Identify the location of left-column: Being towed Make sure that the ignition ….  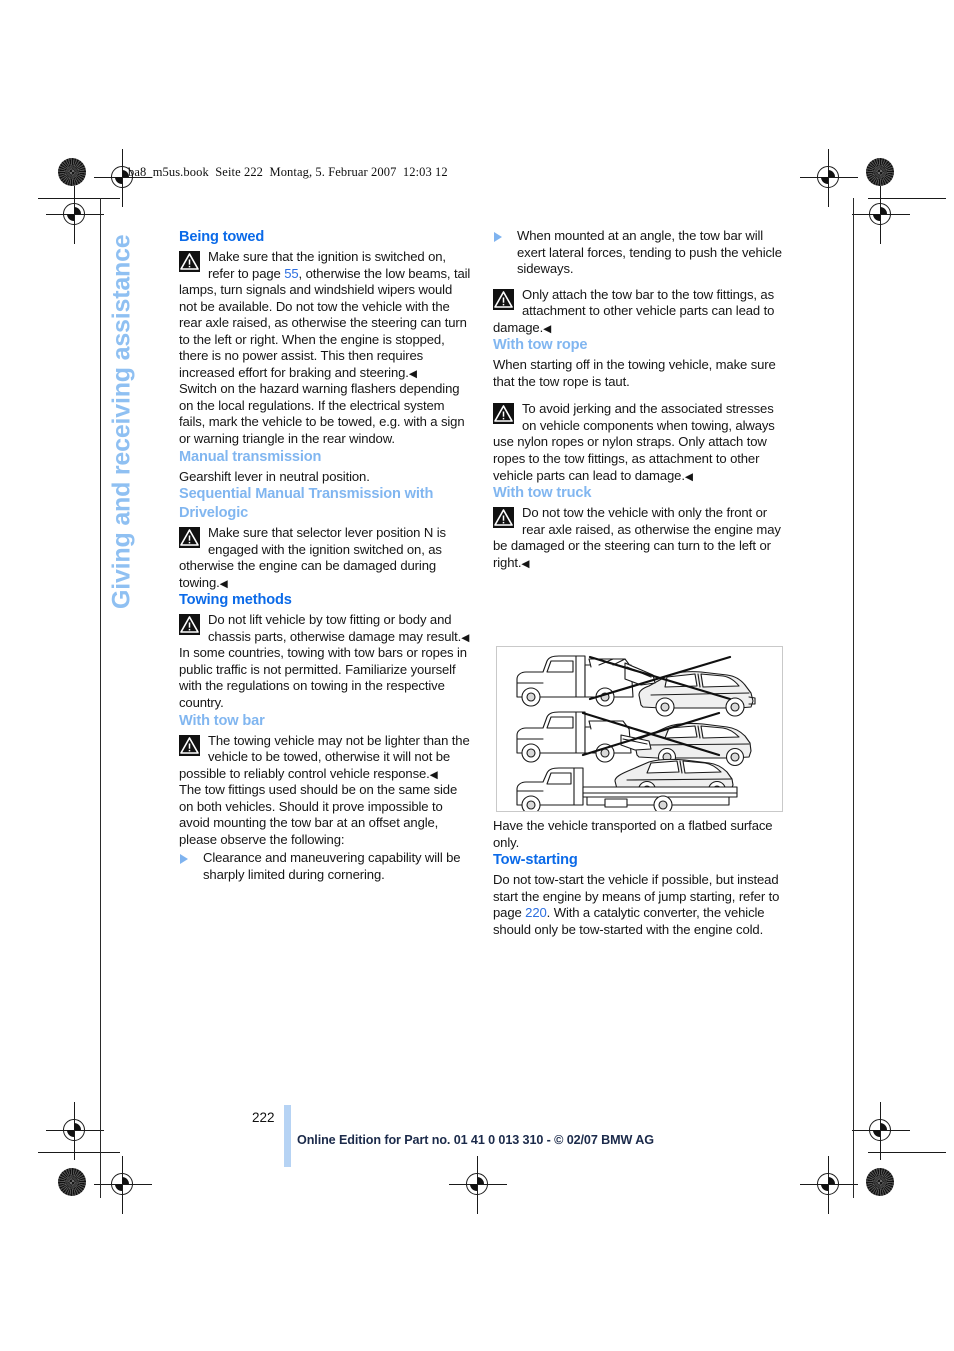
(325, 556).